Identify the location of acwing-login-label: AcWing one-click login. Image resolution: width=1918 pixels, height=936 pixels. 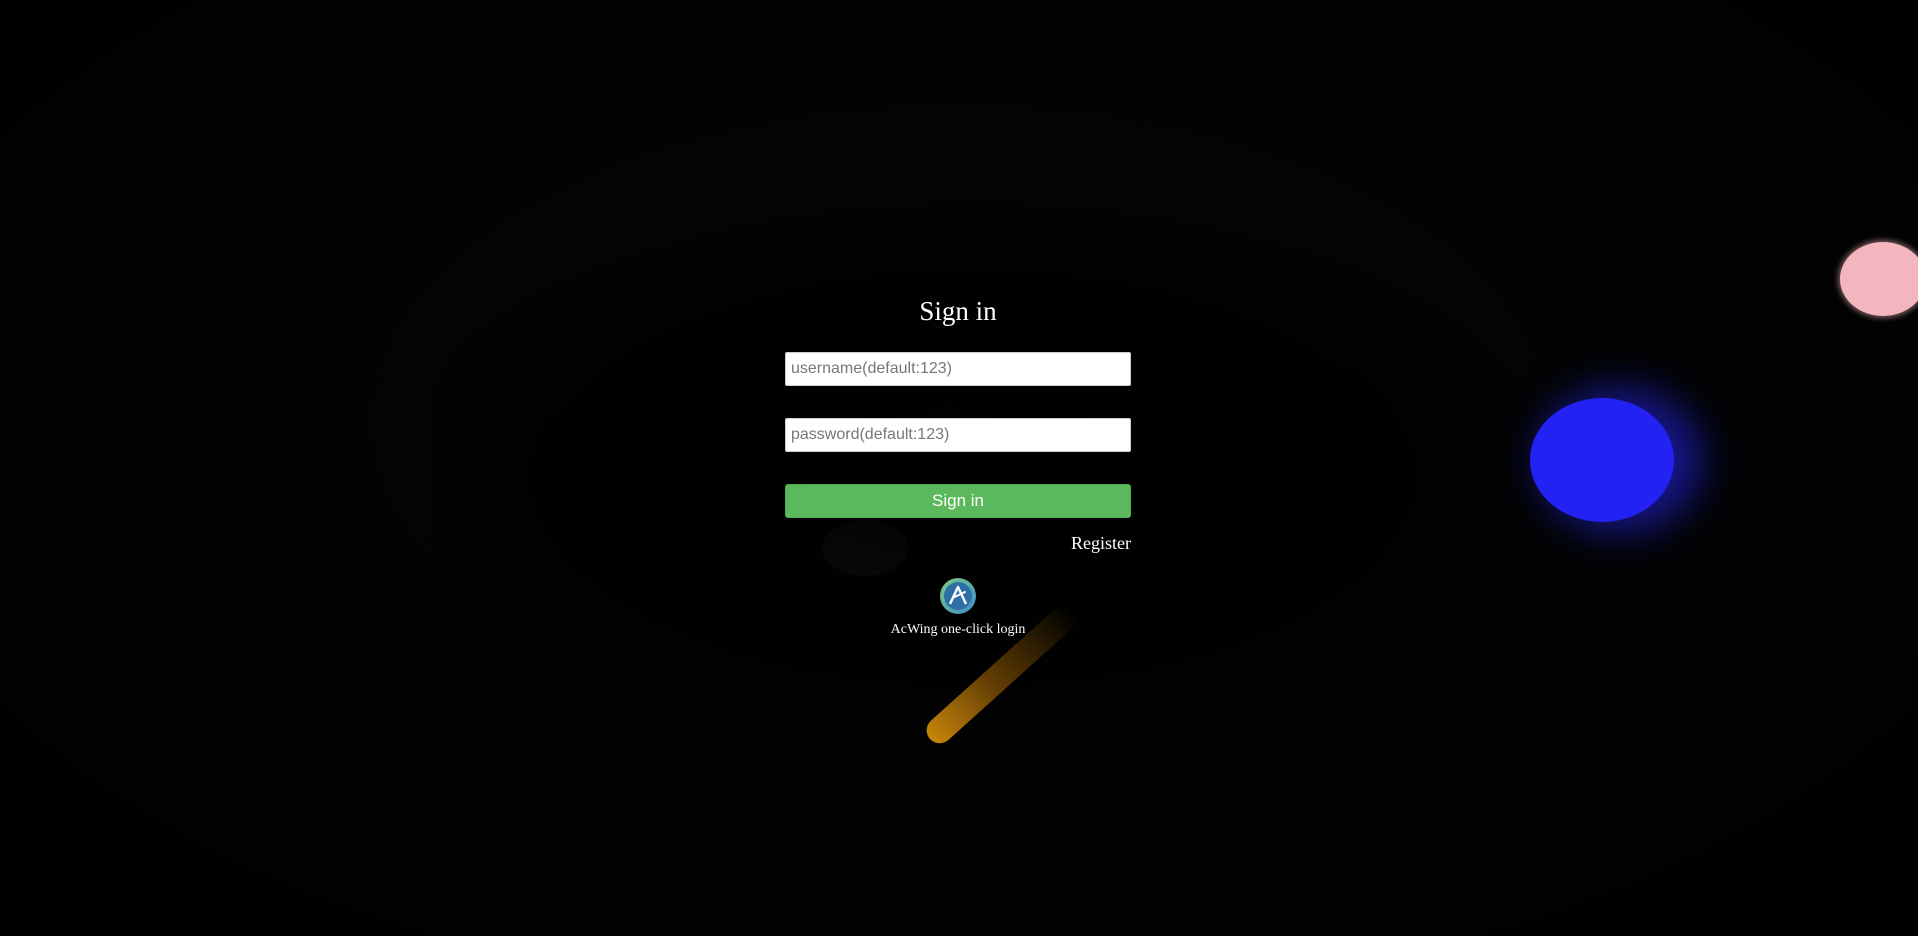
(958, 630).